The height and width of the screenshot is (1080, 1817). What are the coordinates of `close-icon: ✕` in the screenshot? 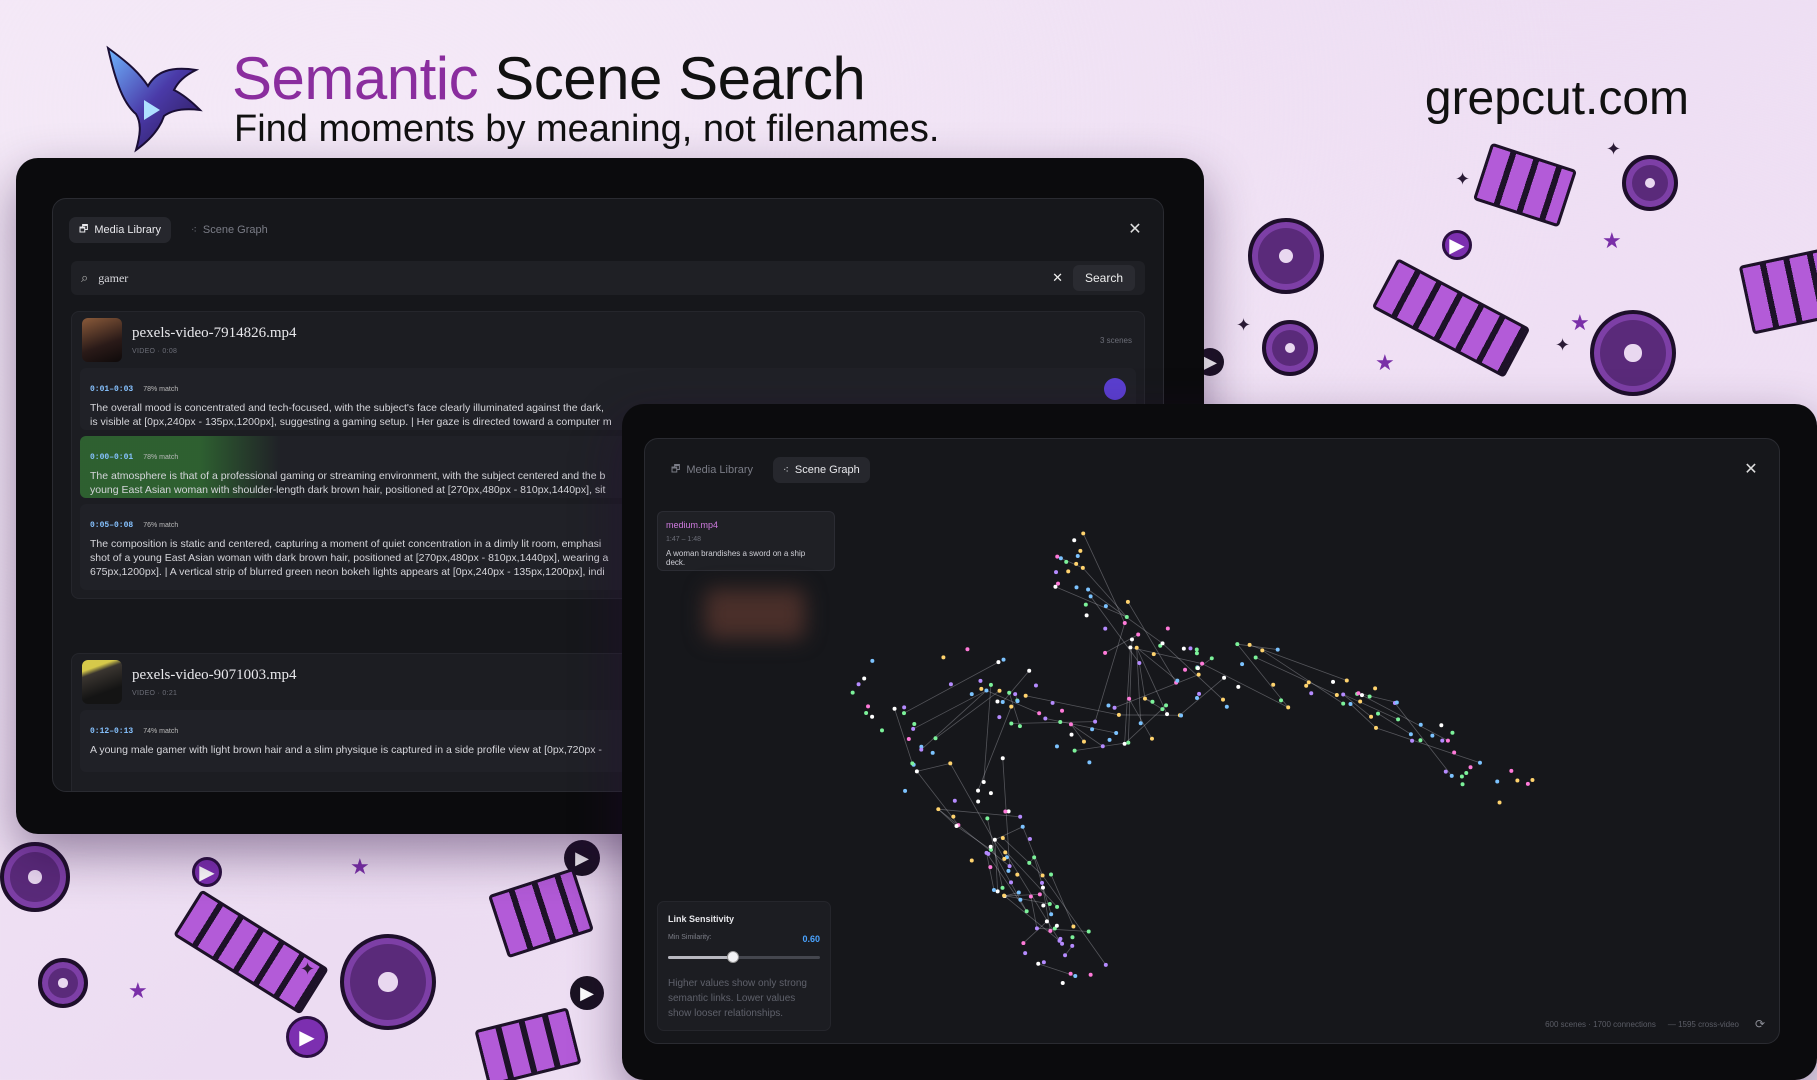 It's located at (1135, 229).